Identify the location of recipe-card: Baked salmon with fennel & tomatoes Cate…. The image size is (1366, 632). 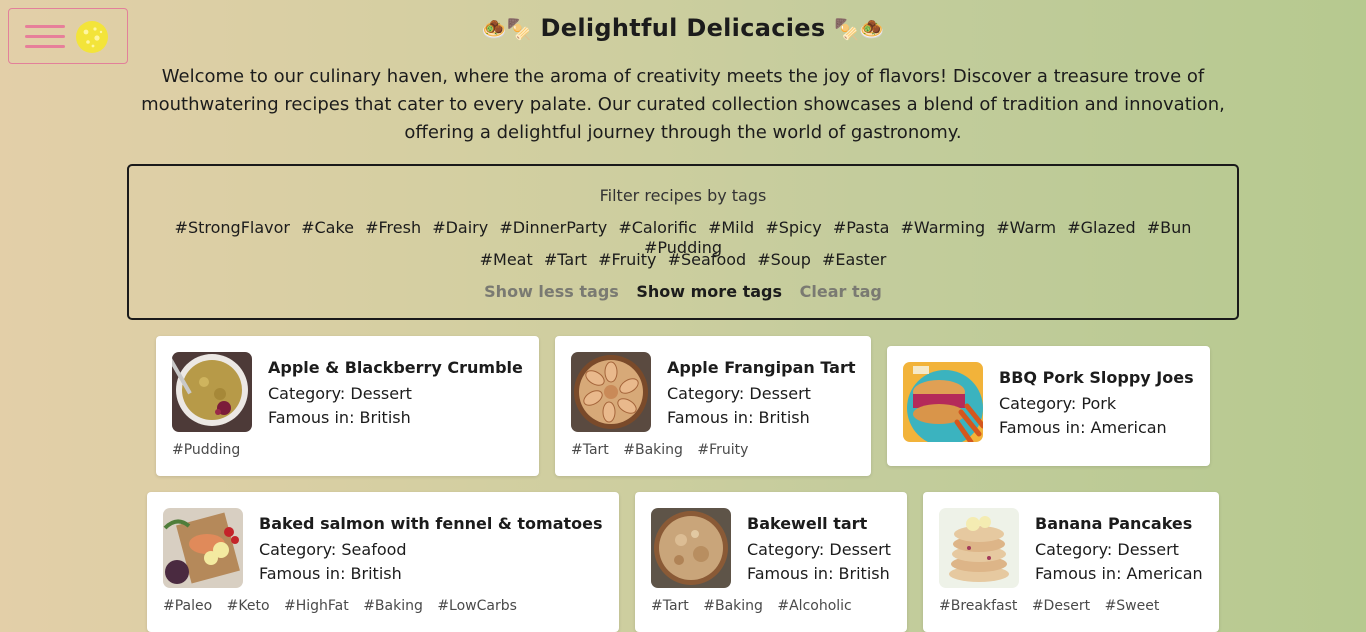
(383, 562).